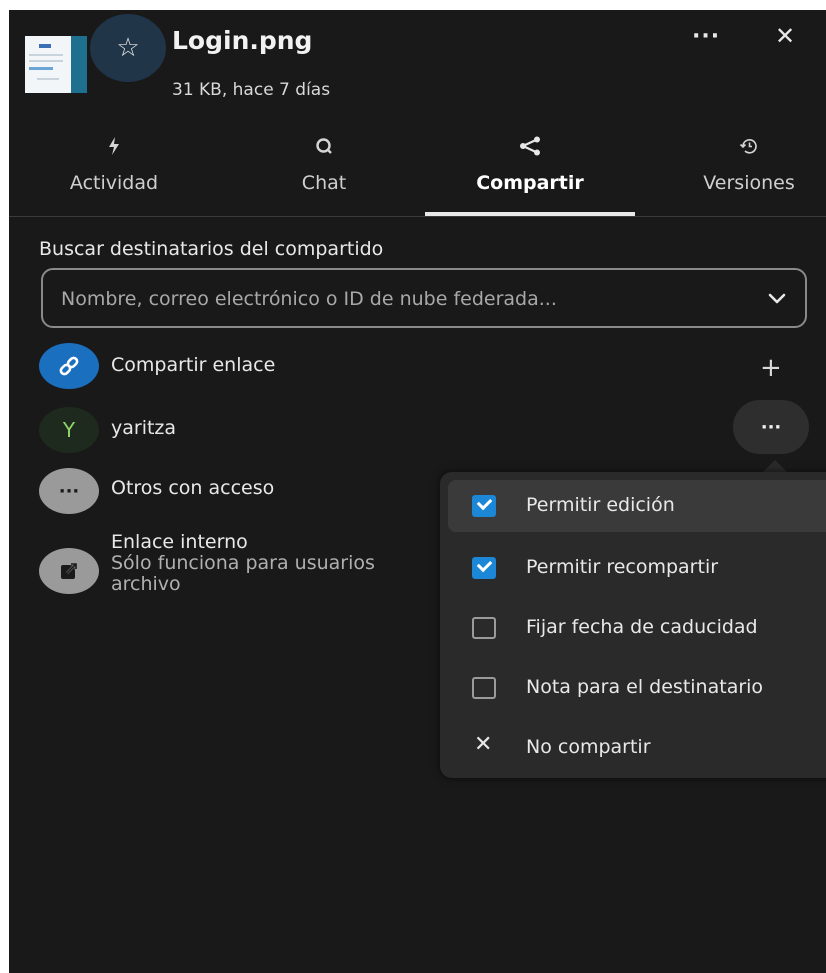 This screenshot has width=826, height=973. Describe the element at coordinates (417, 176) in the screenshot. I see `sidebar-tabs: Actividad Chat Compartir Versiones` at that location.